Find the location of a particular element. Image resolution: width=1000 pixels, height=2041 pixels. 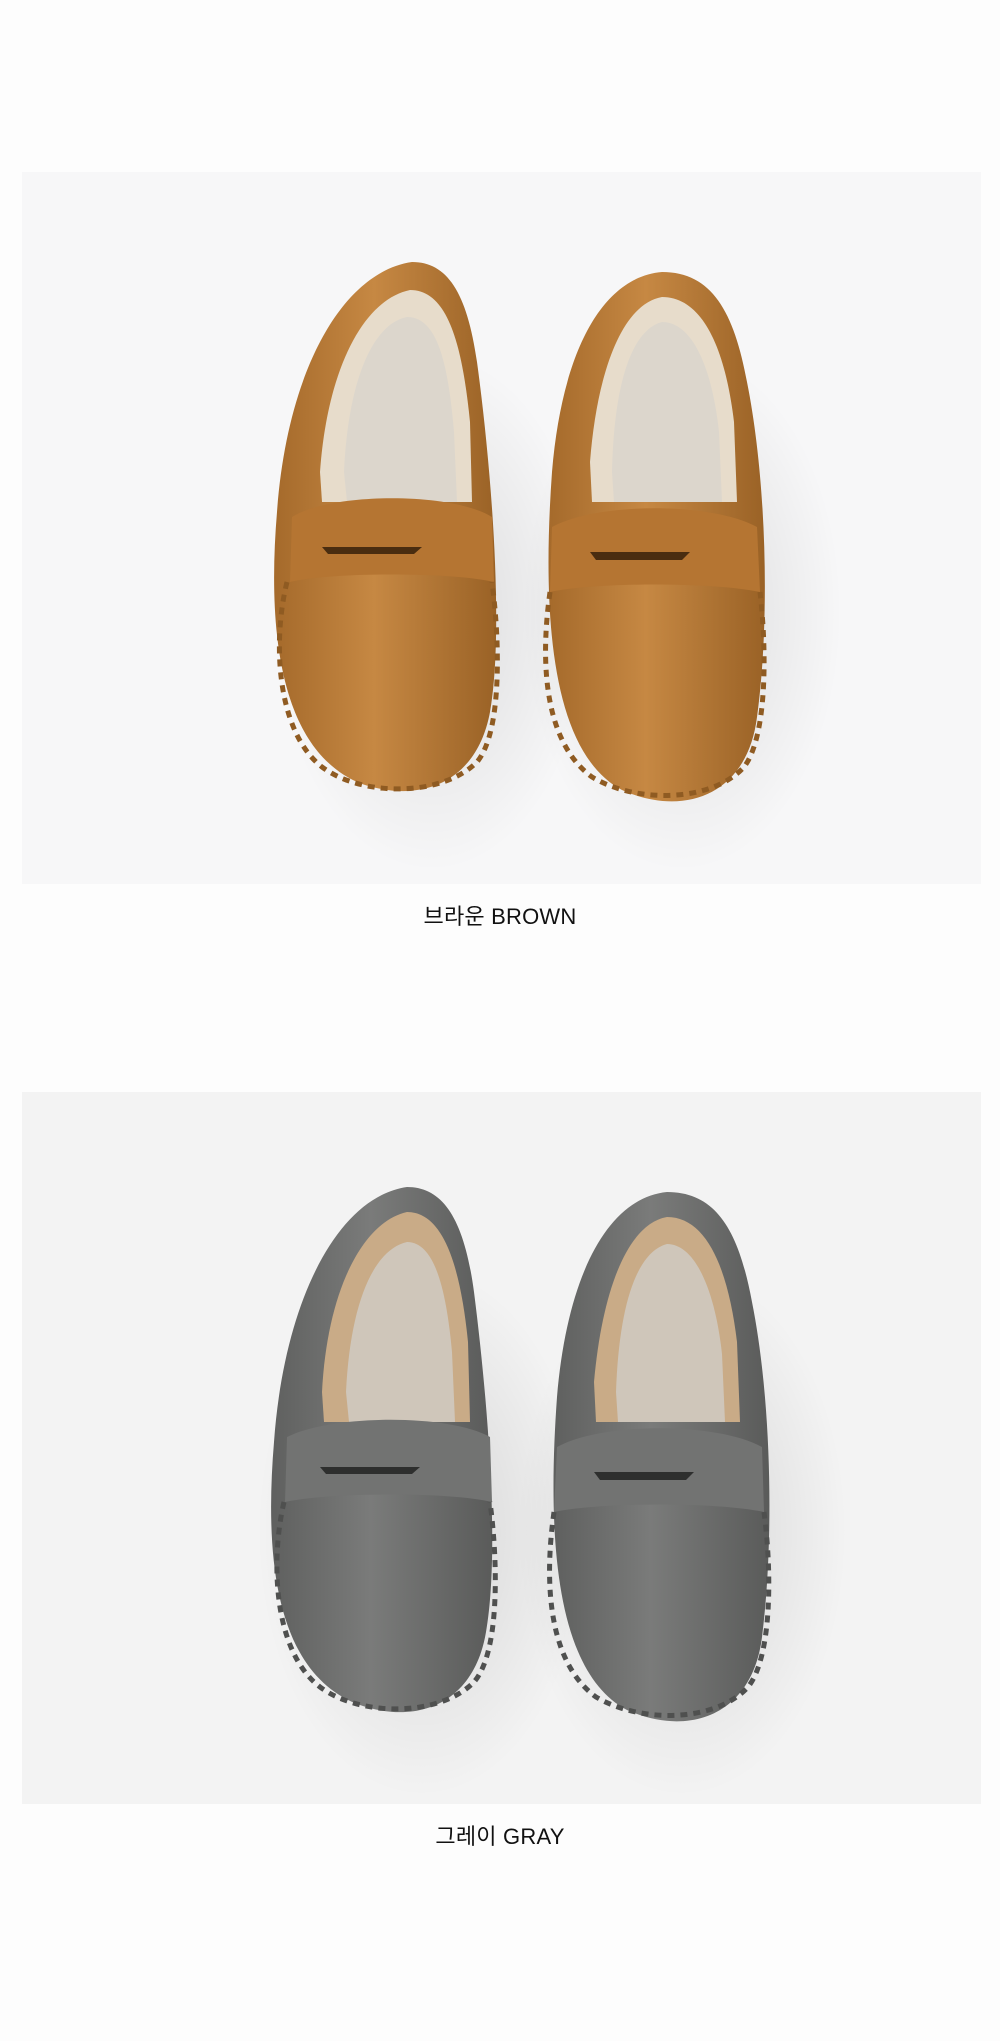

product-caption-brown: 브라운 BROWN is located at coordinates (500, 916).